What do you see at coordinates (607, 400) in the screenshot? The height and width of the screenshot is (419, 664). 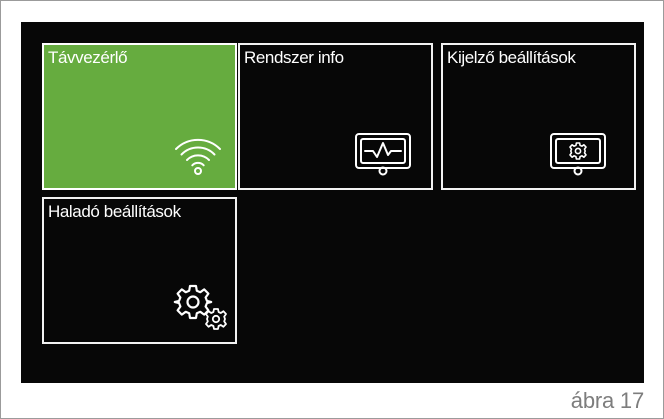 I see `figure-caption: ábra 17` at bounding box center [607, 400].